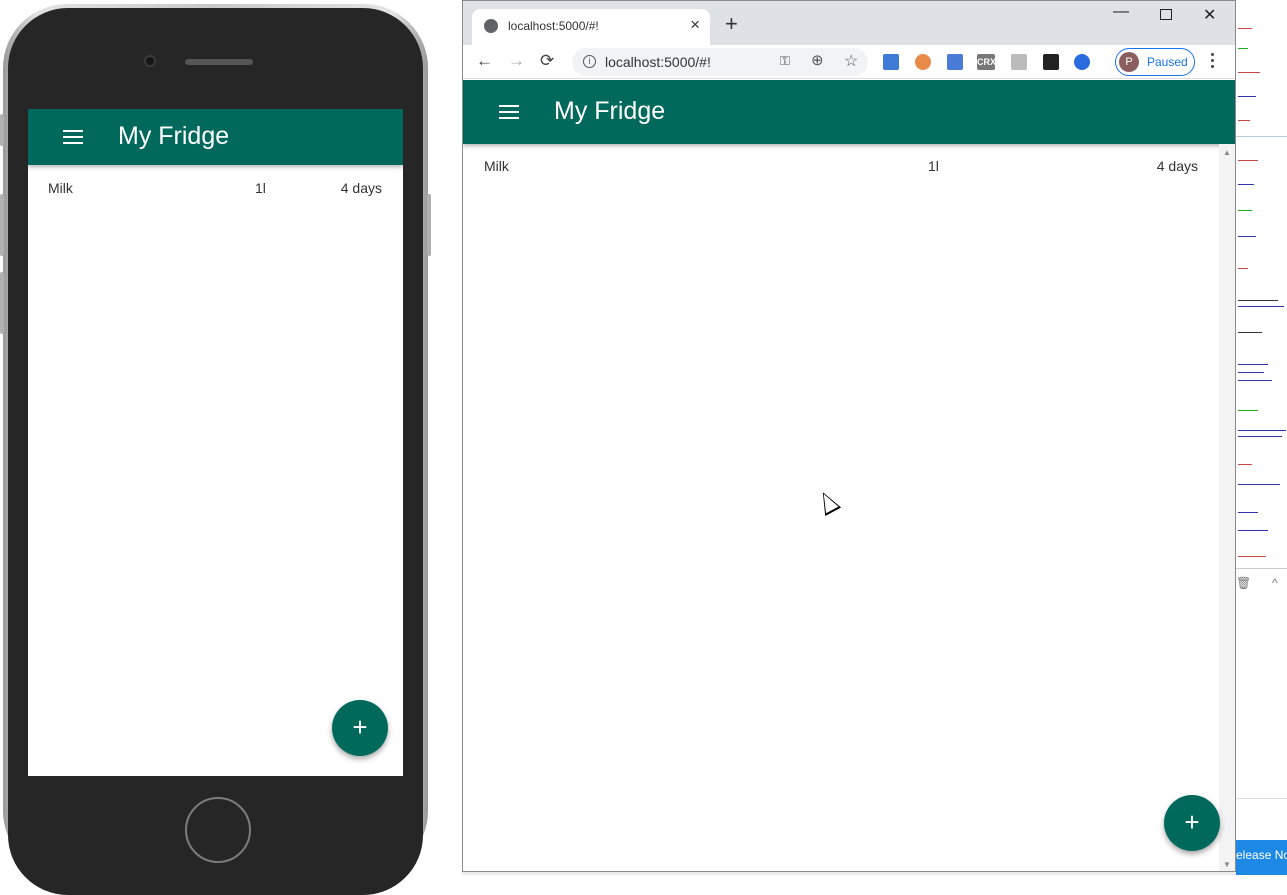  I want to click on reload-icon: ⟳, so click(547, 61).